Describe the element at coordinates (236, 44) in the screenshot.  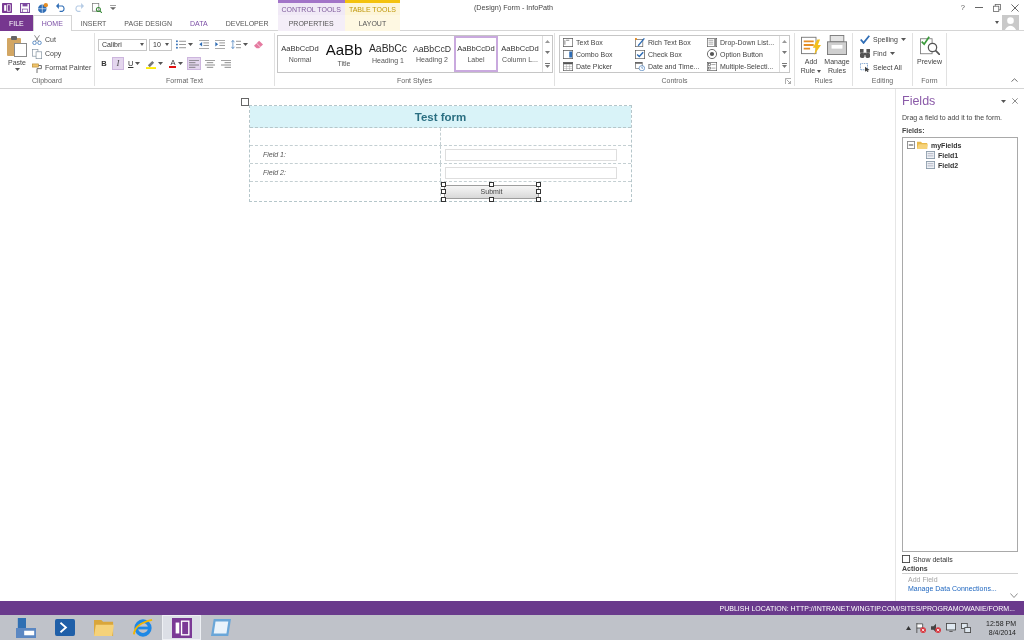
I see `line-spacing-icon` at that location.